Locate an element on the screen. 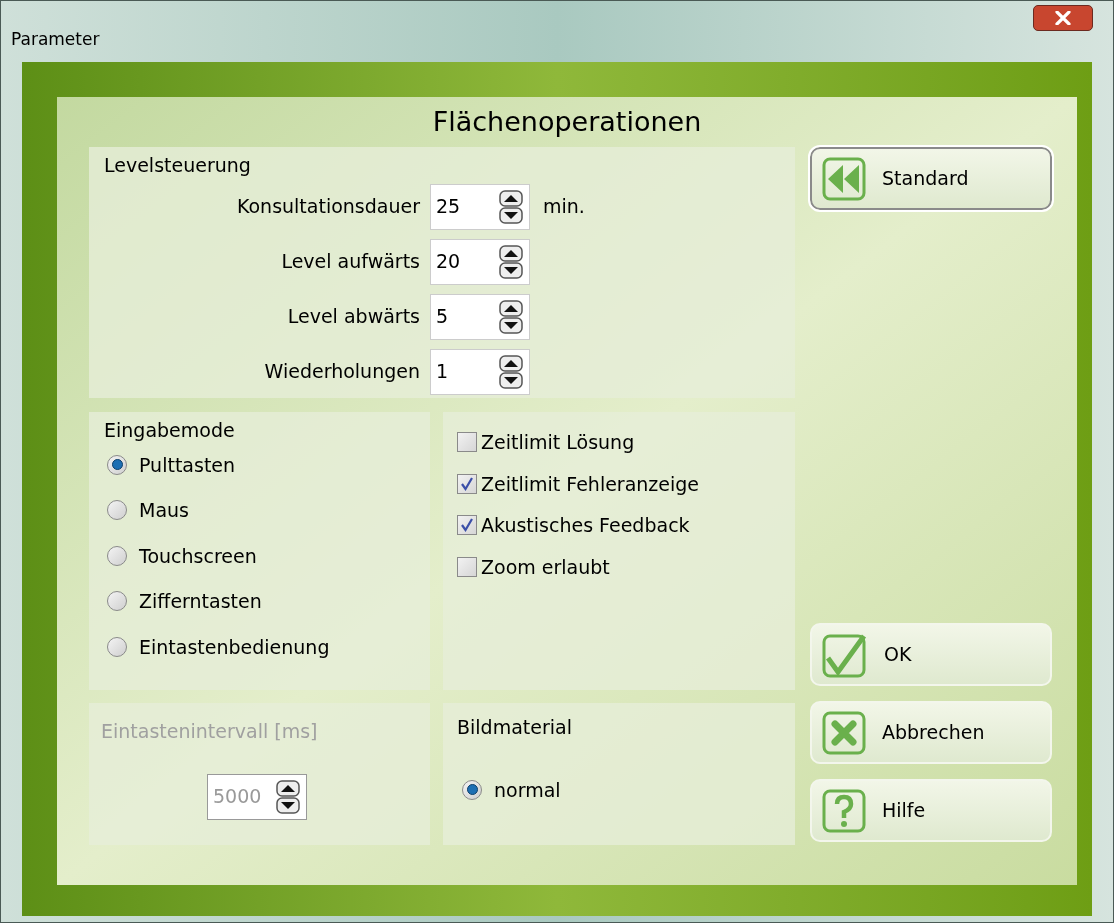 The width and height of the screenshot is (1114, 923). radio-label: normal is located at coordinates (527, 790).